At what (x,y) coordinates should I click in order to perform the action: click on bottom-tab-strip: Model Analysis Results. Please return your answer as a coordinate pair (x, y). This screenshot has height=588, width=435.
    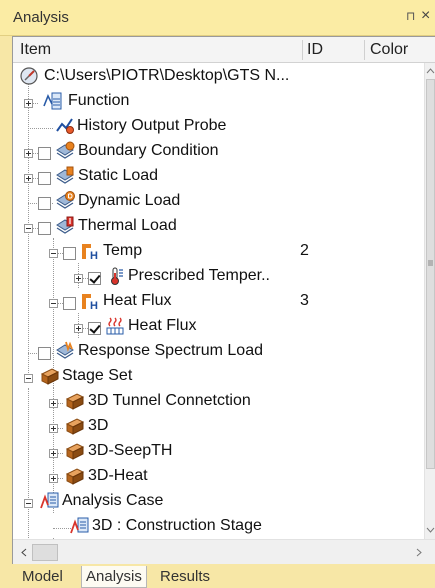
    Looking at the image, I should click on (217, 576).